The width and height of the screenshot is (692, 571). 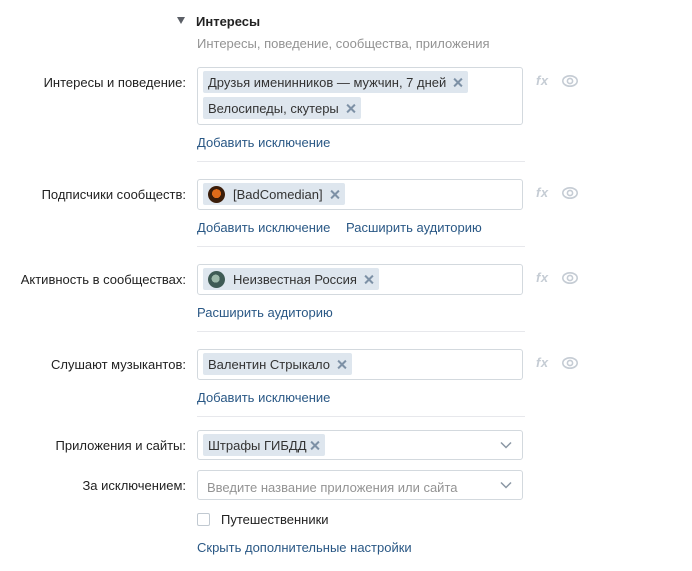 What do you see at coordinates (134, 485) in the screenshot?
I see `except-label: За исключением:` at bounding box center [134, 485].